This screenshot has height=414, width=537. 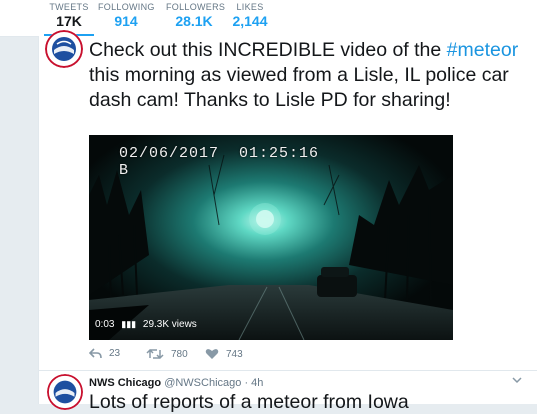 What do you see at coordinates (125, 383) in the screenshot?
I see `author-name: NWS Chicago` at bounding box center [125, 383].